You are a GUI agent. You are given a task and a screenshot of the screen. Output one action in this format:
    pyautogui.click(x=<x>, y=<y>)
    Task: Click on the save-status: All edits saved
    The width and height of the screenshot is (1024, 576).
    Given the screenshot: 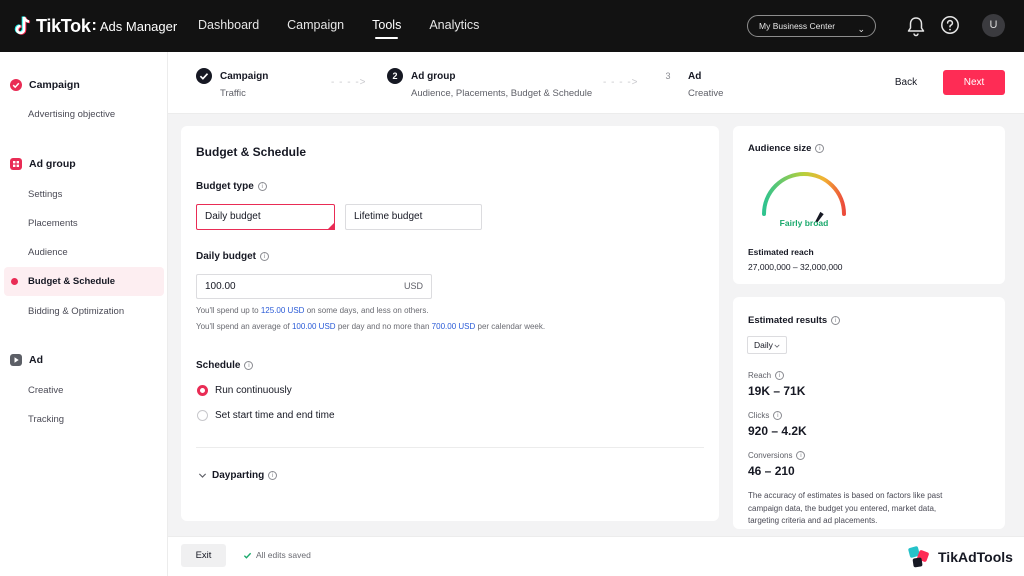 What is the action you would take?
    pyautogui.click(x=277, y=555)
    